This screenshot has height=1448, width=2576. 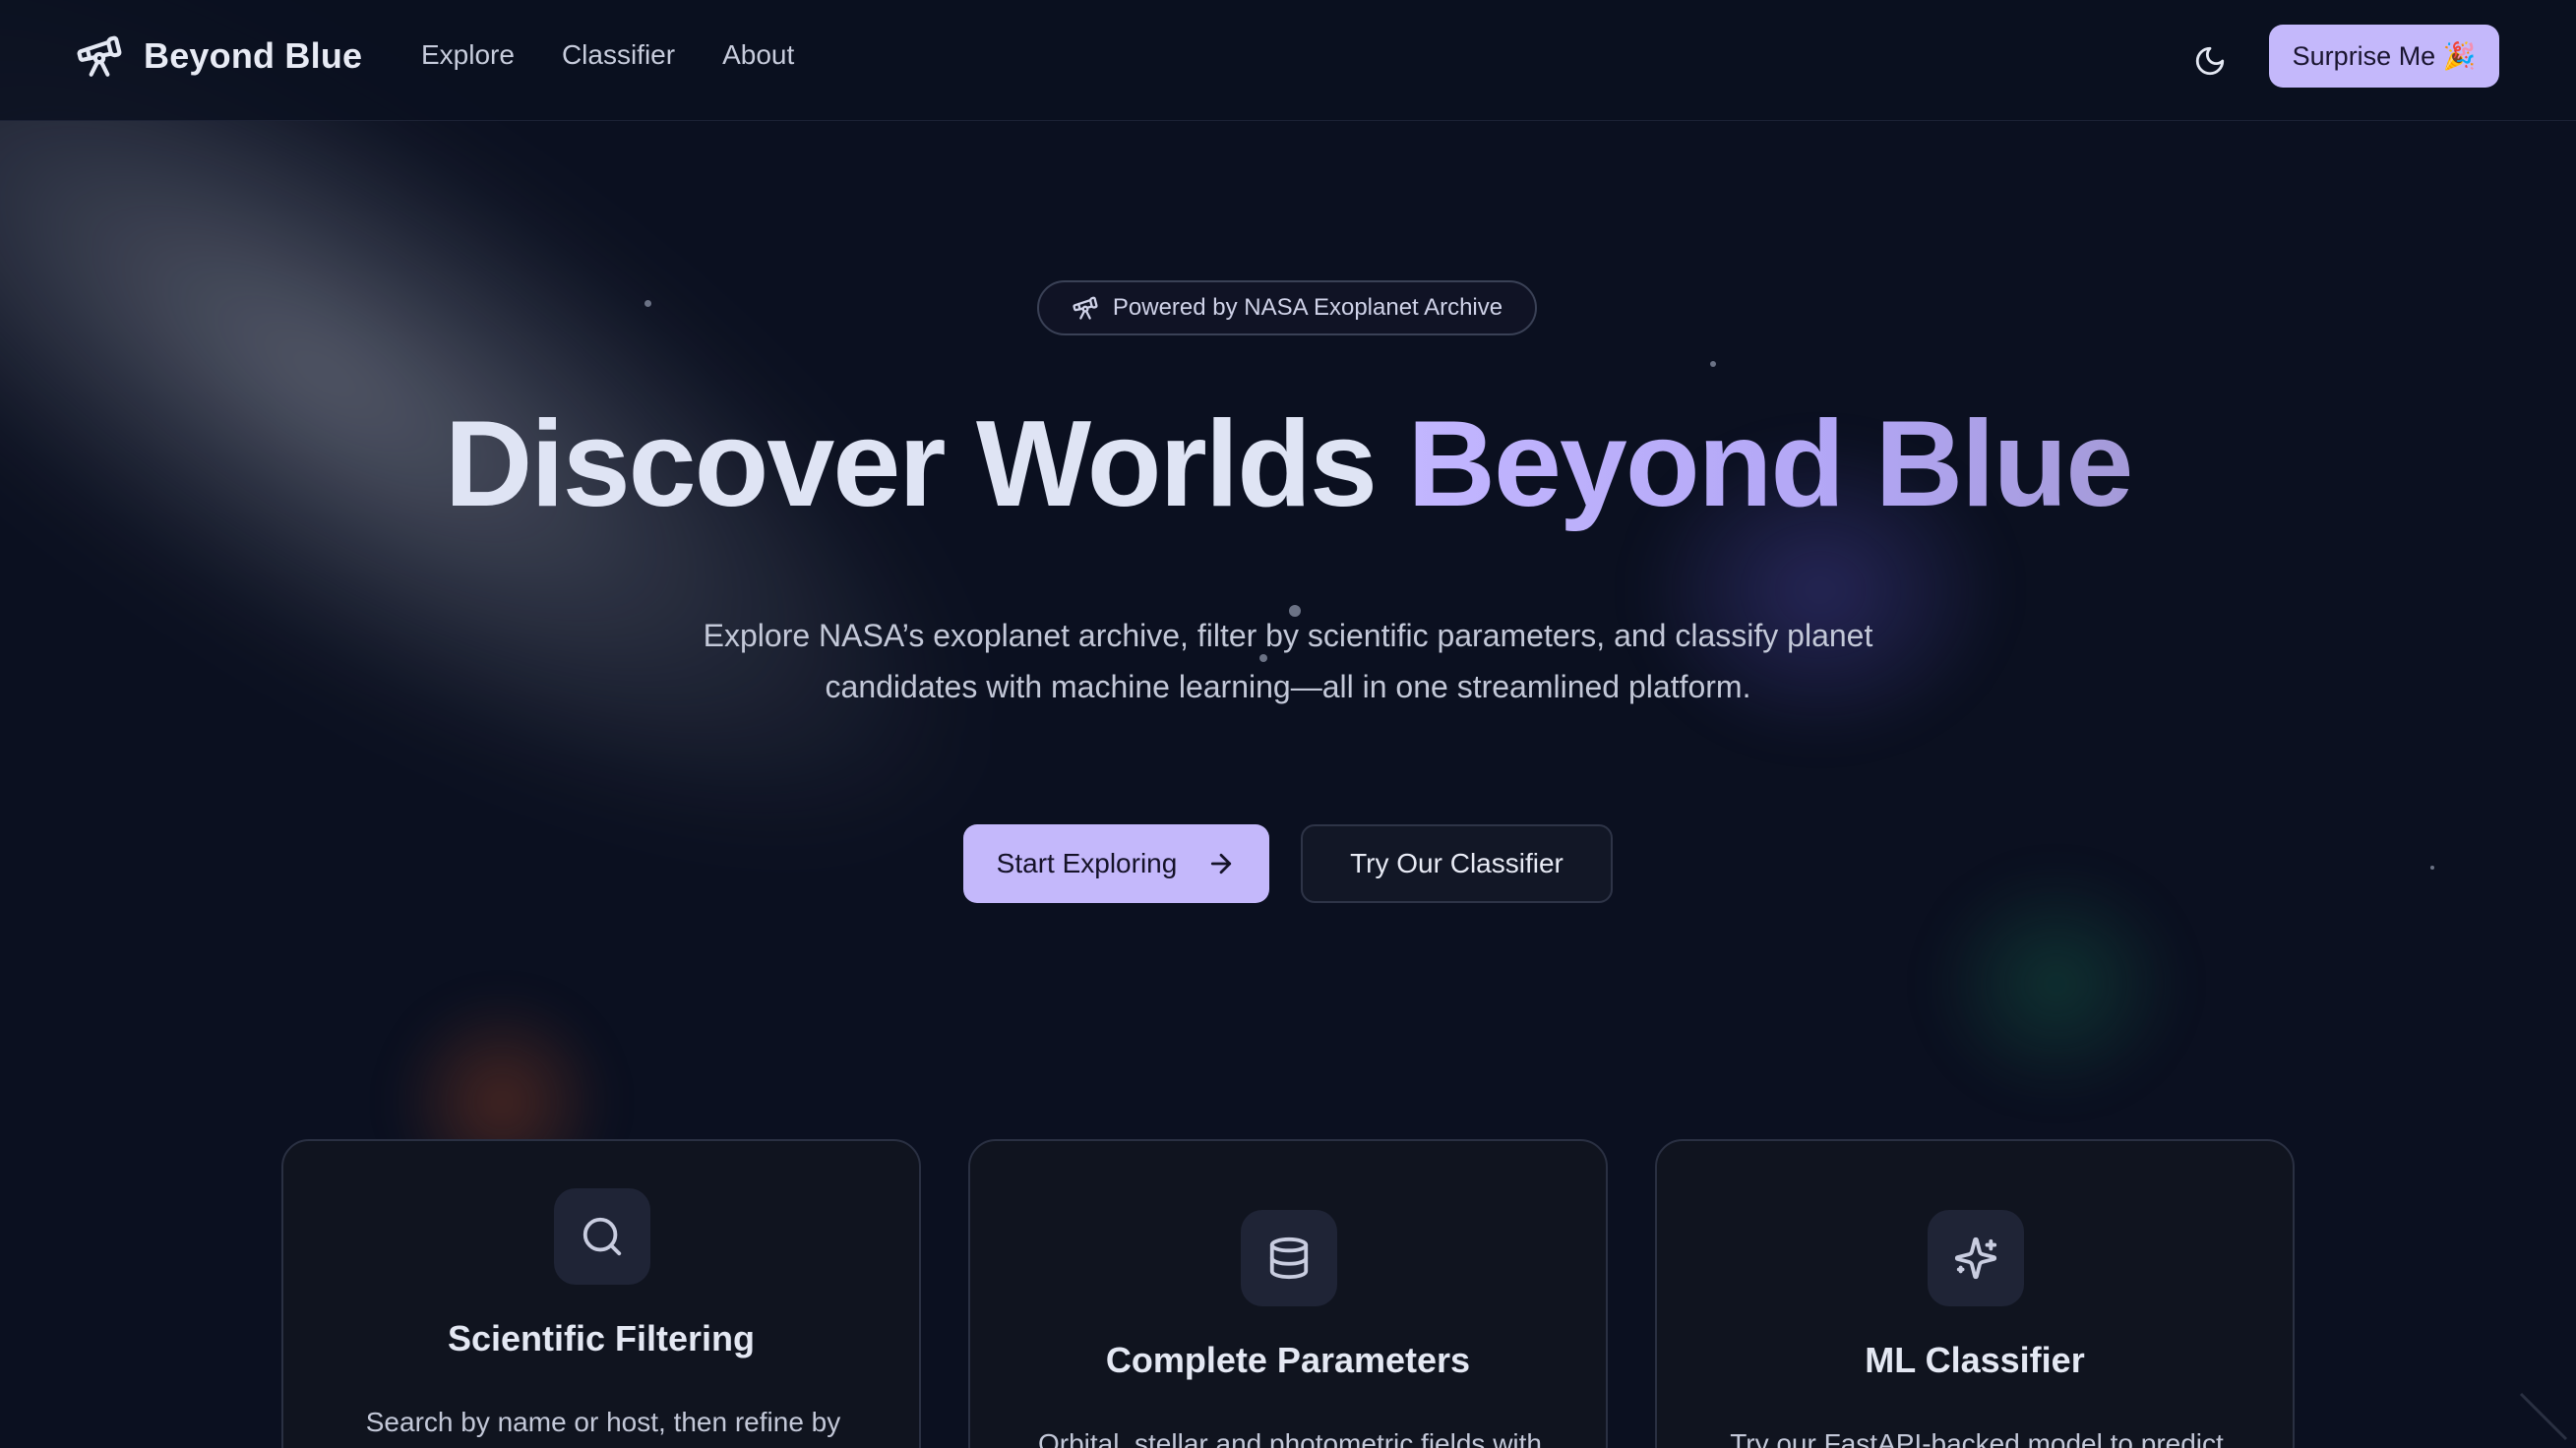 I want to click on resize-handle-icon, so click(x=2543, y=1417).